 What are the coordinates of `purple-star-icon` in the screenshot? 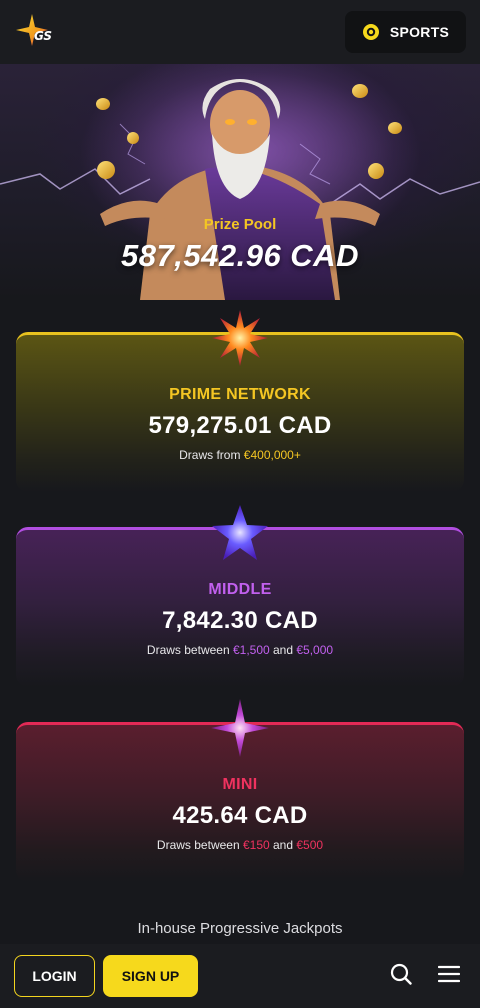 It's located at (240, 532).